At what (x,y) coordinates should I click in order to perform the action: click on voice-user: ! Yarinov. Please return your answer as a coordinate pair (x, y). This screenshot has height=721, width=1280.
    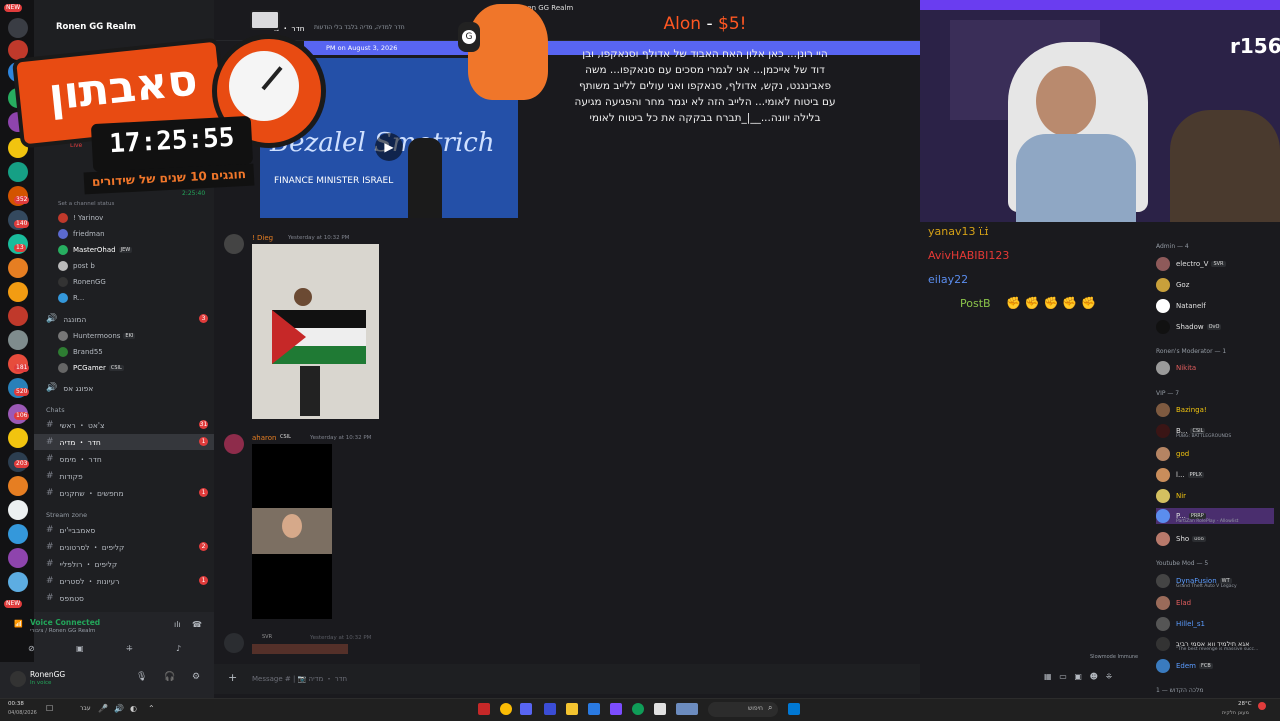
    Looking at the image, I should click on (80, 218).